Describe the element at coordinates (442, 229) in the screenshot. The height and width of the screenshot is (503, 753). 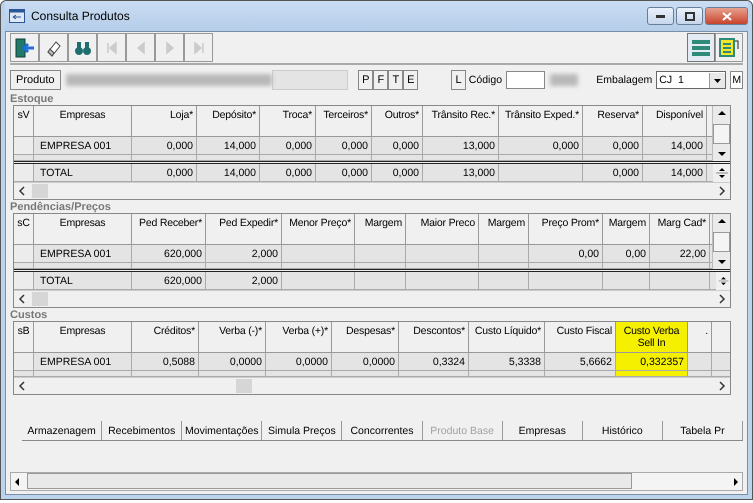
I see `column-header: Maior Preco` at that location.